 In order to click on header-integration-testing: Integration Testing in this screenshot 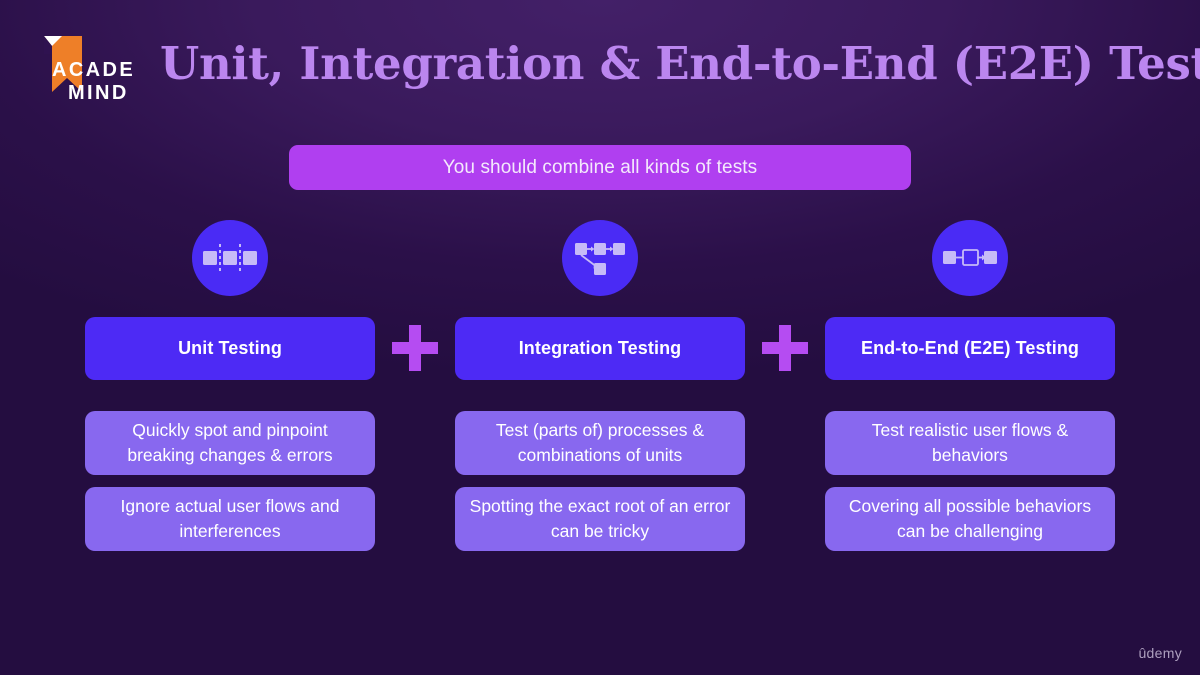, I will do `click(600, 348)`.